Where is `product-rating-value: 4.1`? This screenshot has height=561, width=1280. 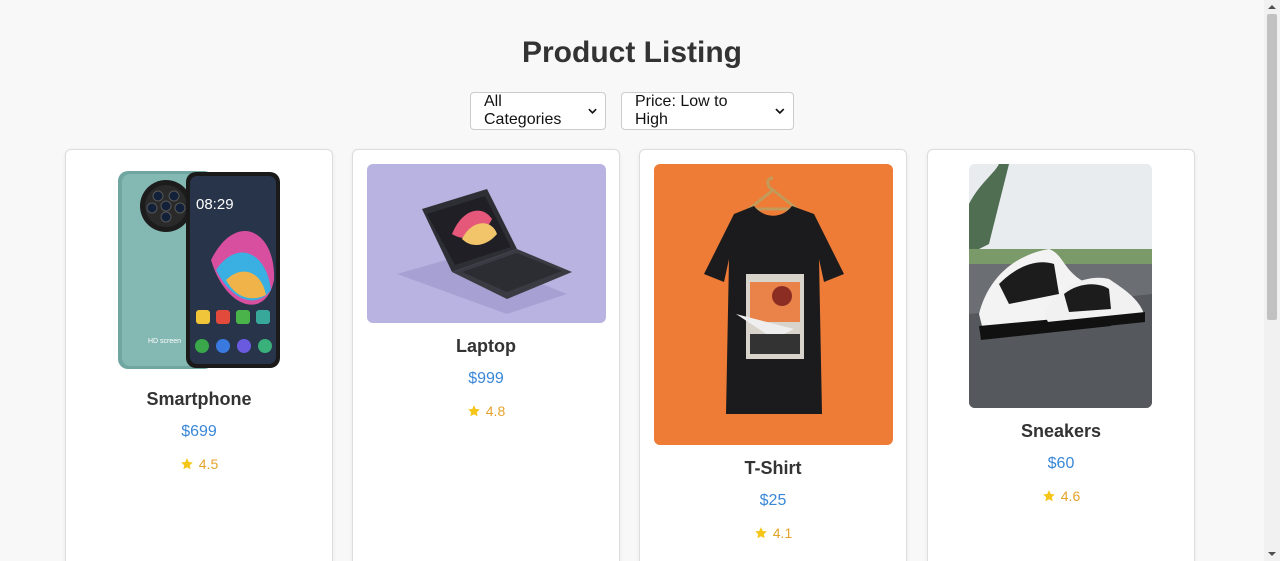
product-rating-value: 4.1 is located at coordinates (782, 533).